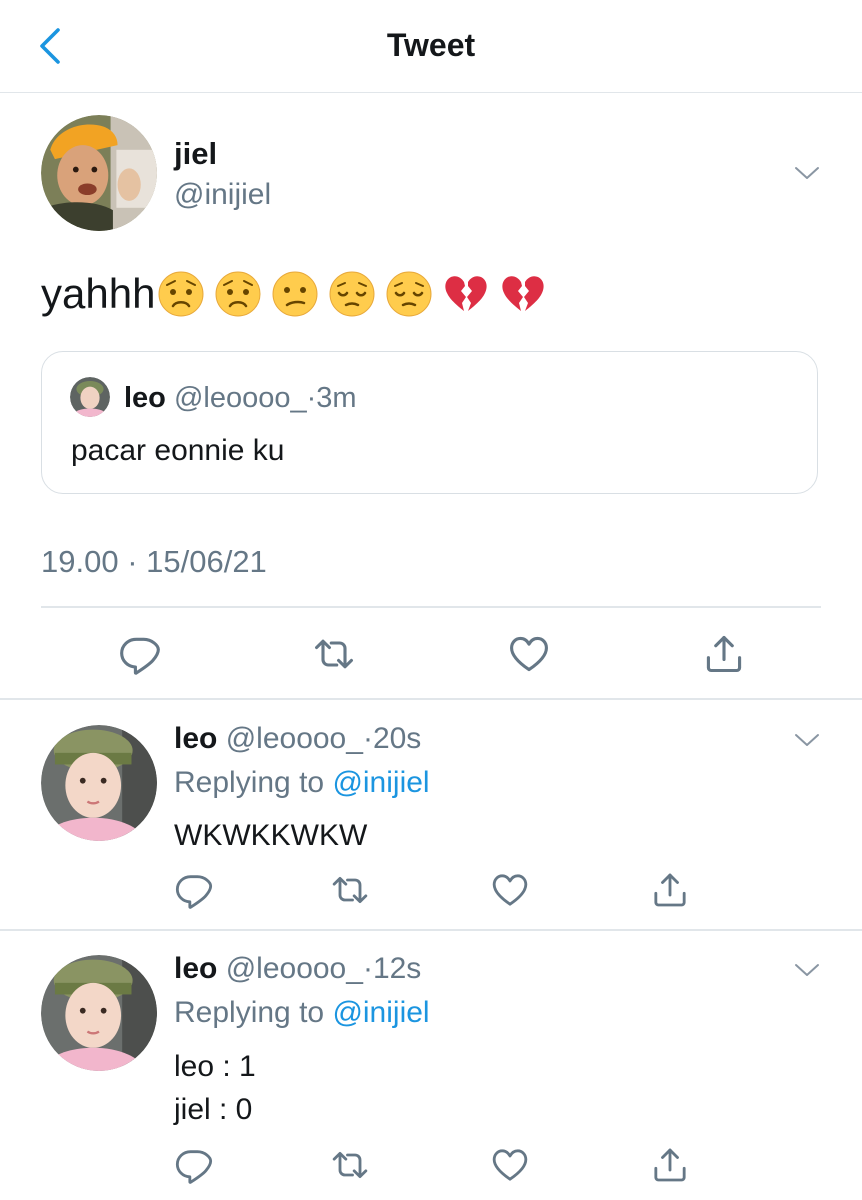 The height and width of the screenshot is (1200, 862). Describe the element at coordinates (178, 450) in the screenshot. I see `quoted-text: pacar eonnie ku` at that location.